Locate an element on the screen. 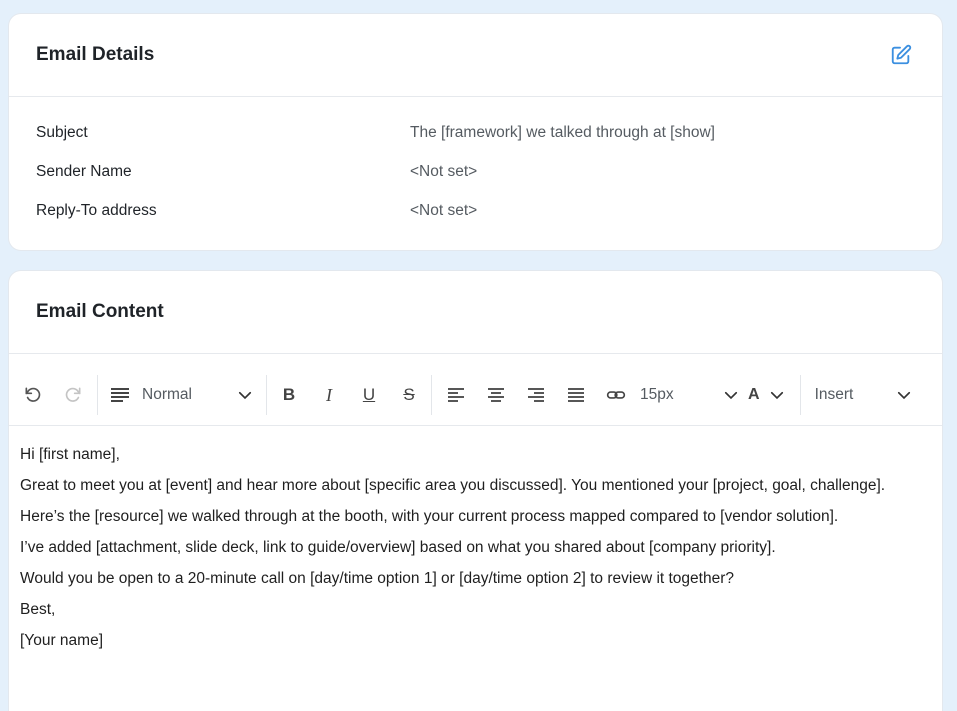 The height and width of the screenshot is (711, 957). edit-pencil-icon is located at coordinates (901, 54).